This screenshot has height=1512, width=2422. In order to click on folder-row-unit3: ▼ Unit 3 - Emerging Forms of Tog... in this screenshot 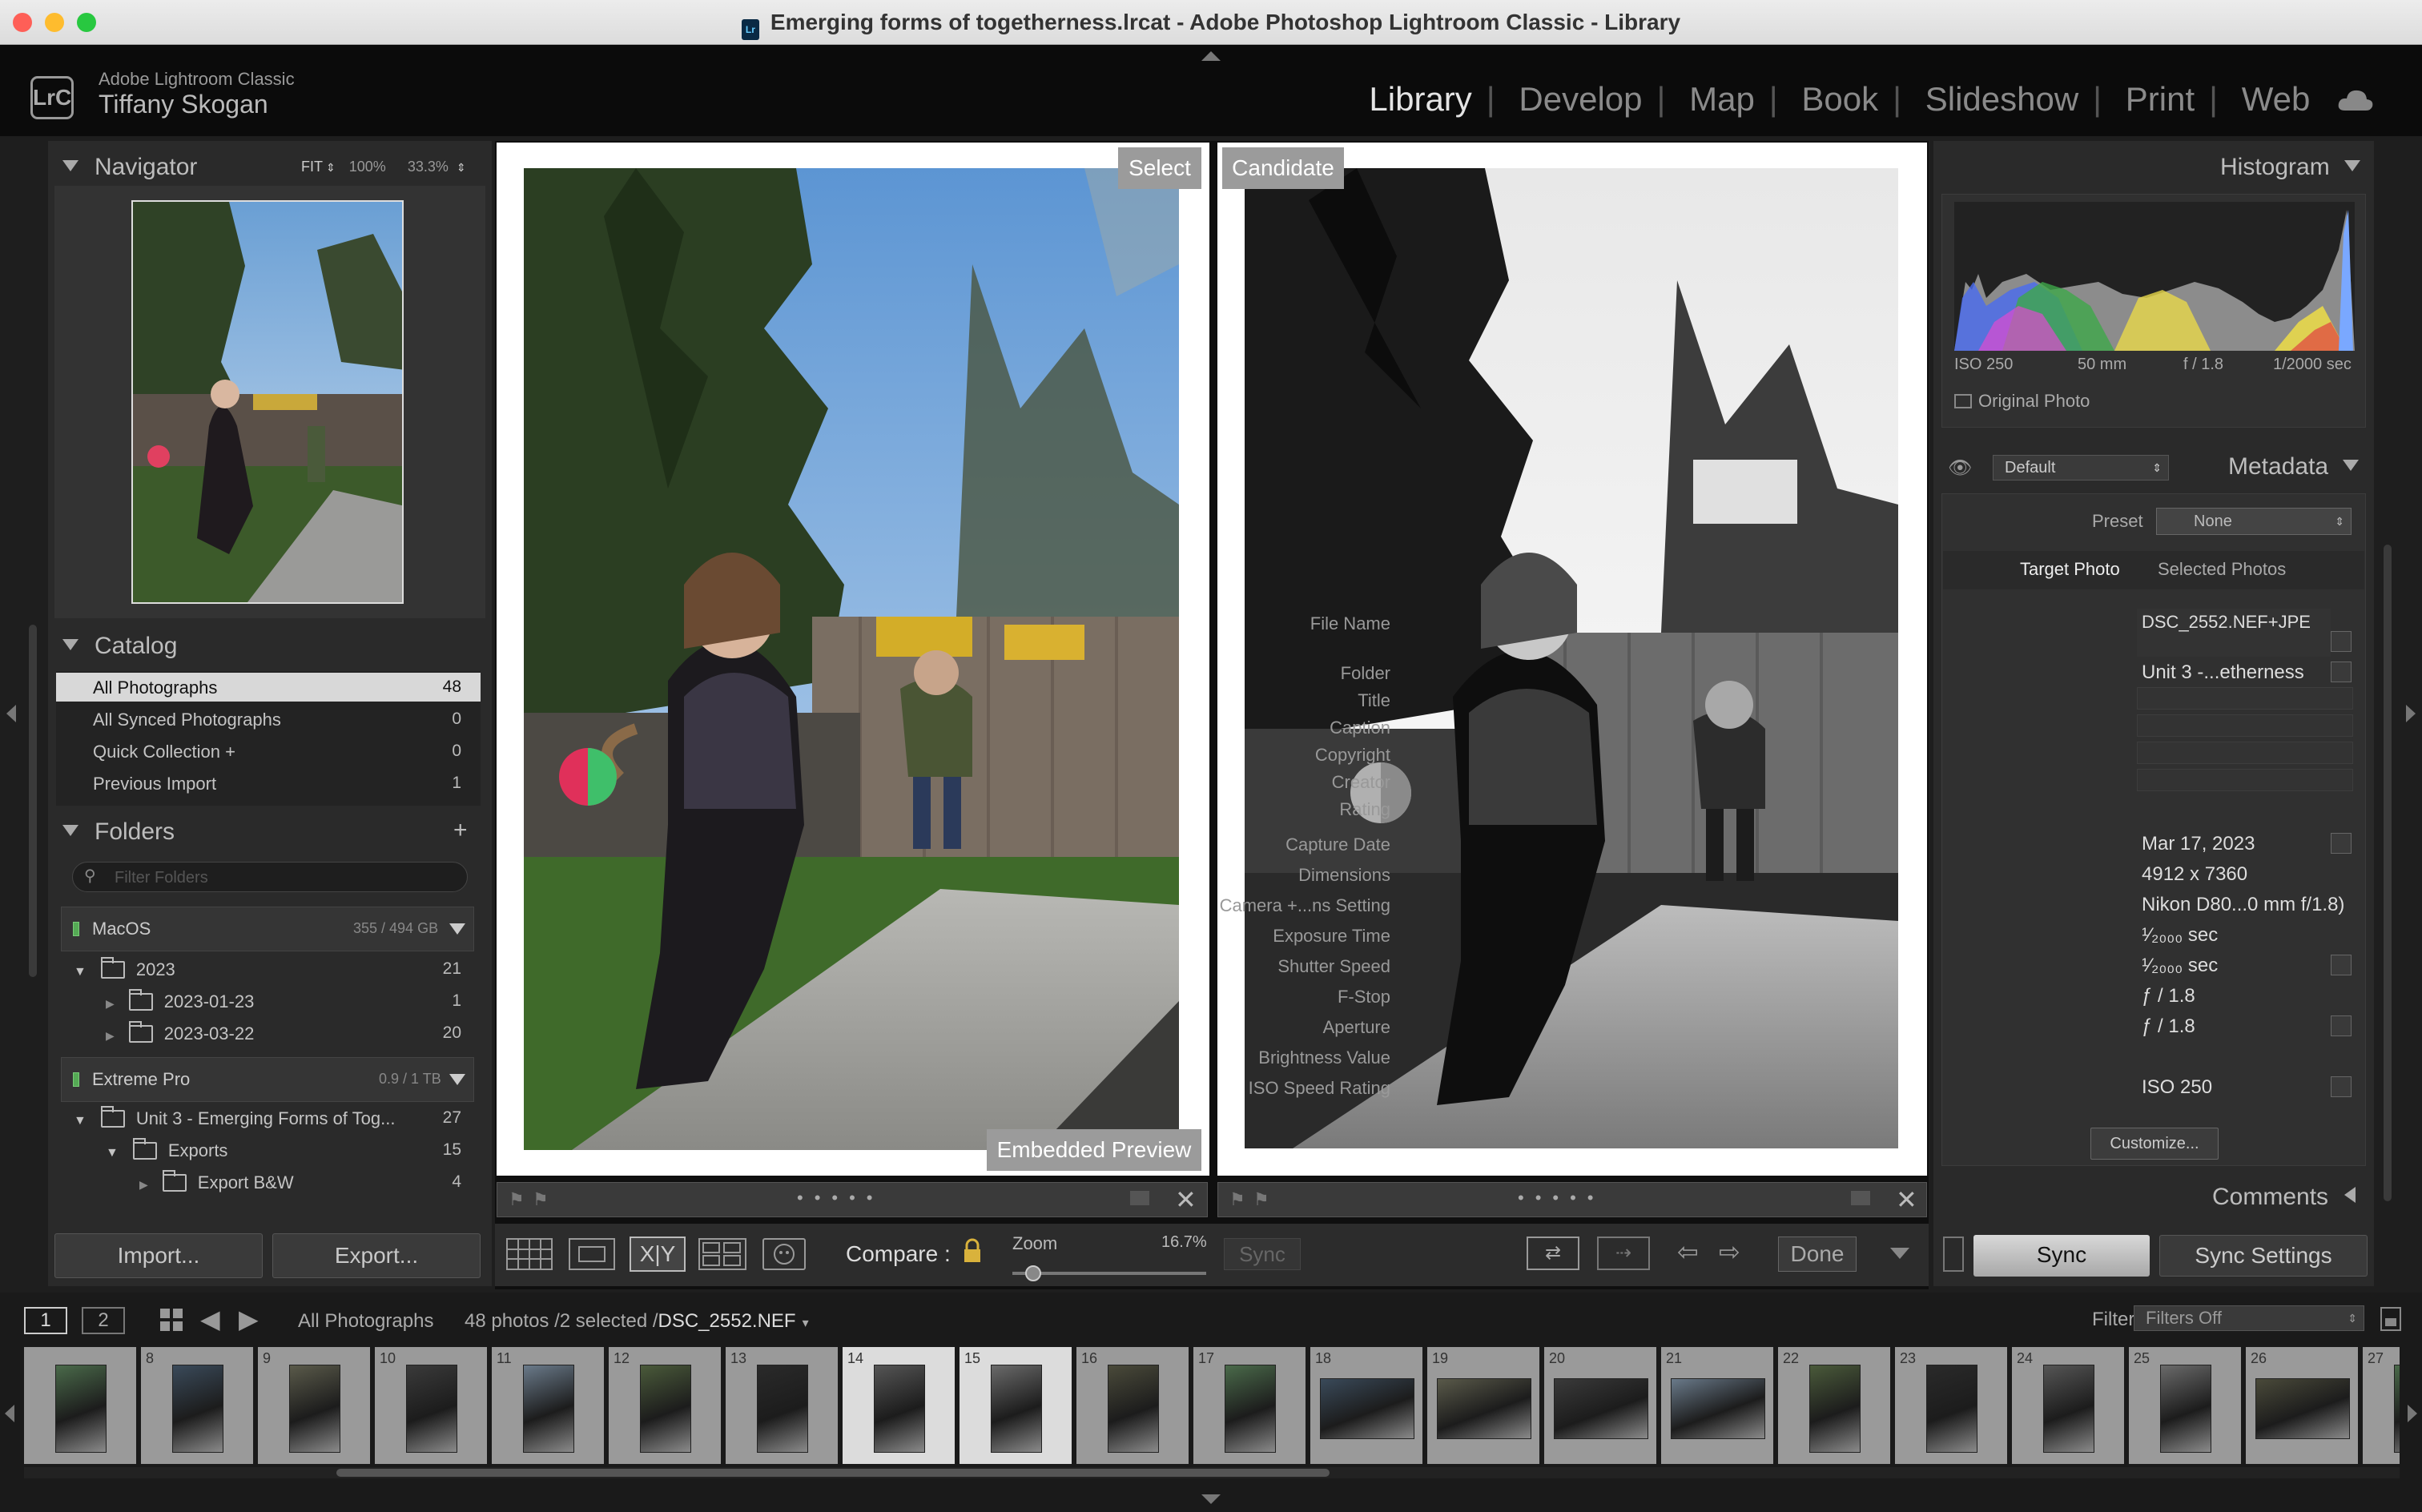, I will do `click(234, 1117)`.